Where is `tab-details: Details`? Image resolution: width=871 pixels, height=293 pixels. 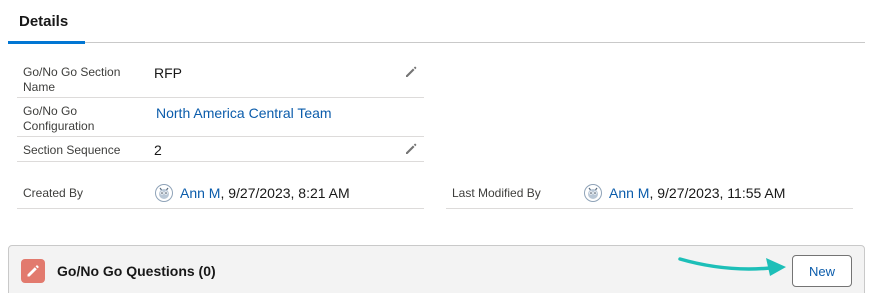 tab-details: Details is located at coordinates (46, 22).